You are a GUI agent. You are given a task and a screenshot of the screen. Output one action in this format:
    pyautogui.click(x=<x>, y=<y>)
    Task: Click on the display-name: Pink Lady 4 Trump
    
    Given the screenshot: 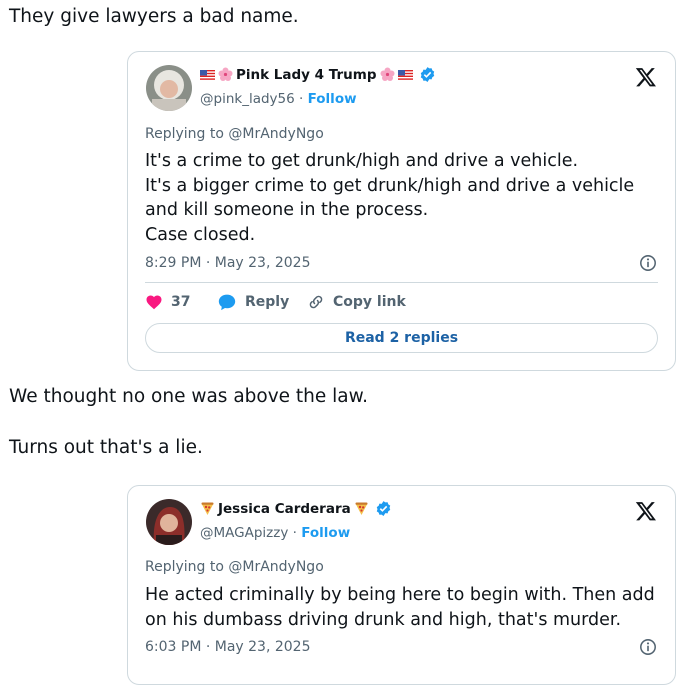 What is the action you would take?
    pyautogui.click(x=306, y=75)
    